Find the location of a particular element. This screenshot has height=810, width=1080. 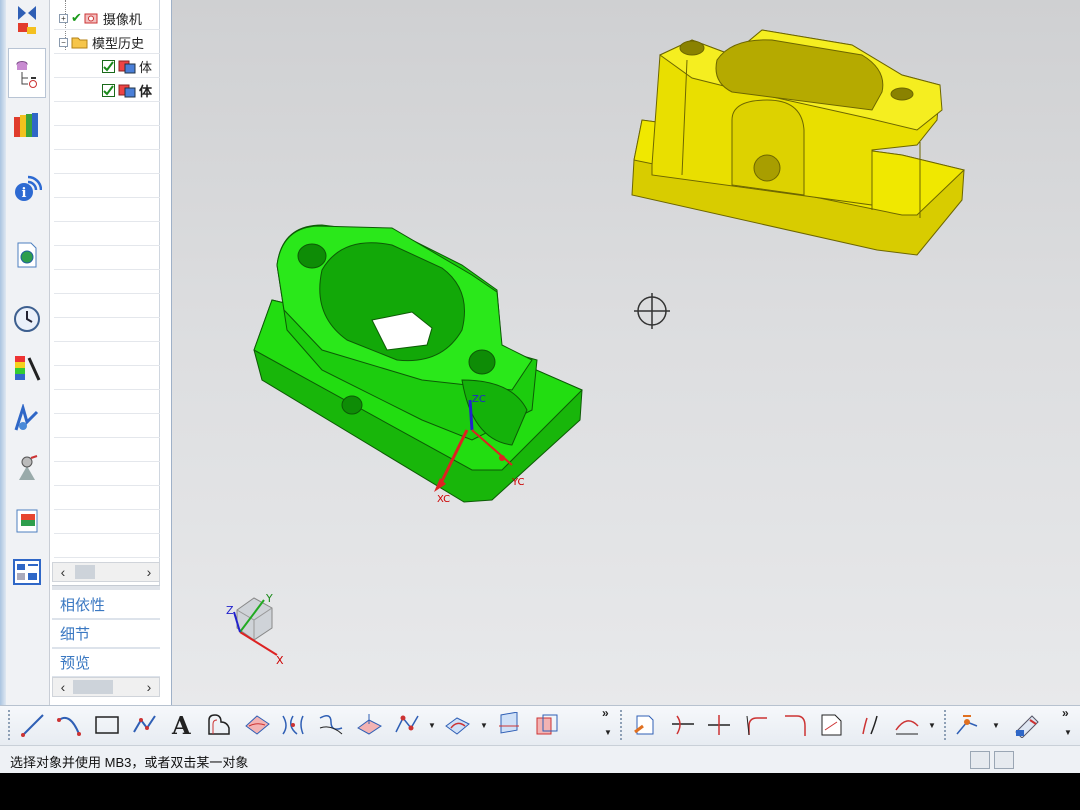

associative-trim-icon is located at coordinates (645, 725).